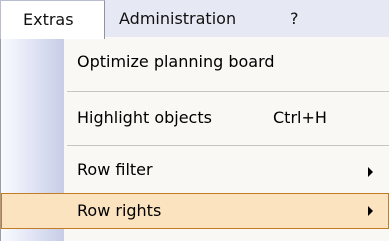 This screenshot has height=241, width=389. Describe the element at coordinates (52, 19) in the screenshot. I see `menu-extras: Extras` at that location.